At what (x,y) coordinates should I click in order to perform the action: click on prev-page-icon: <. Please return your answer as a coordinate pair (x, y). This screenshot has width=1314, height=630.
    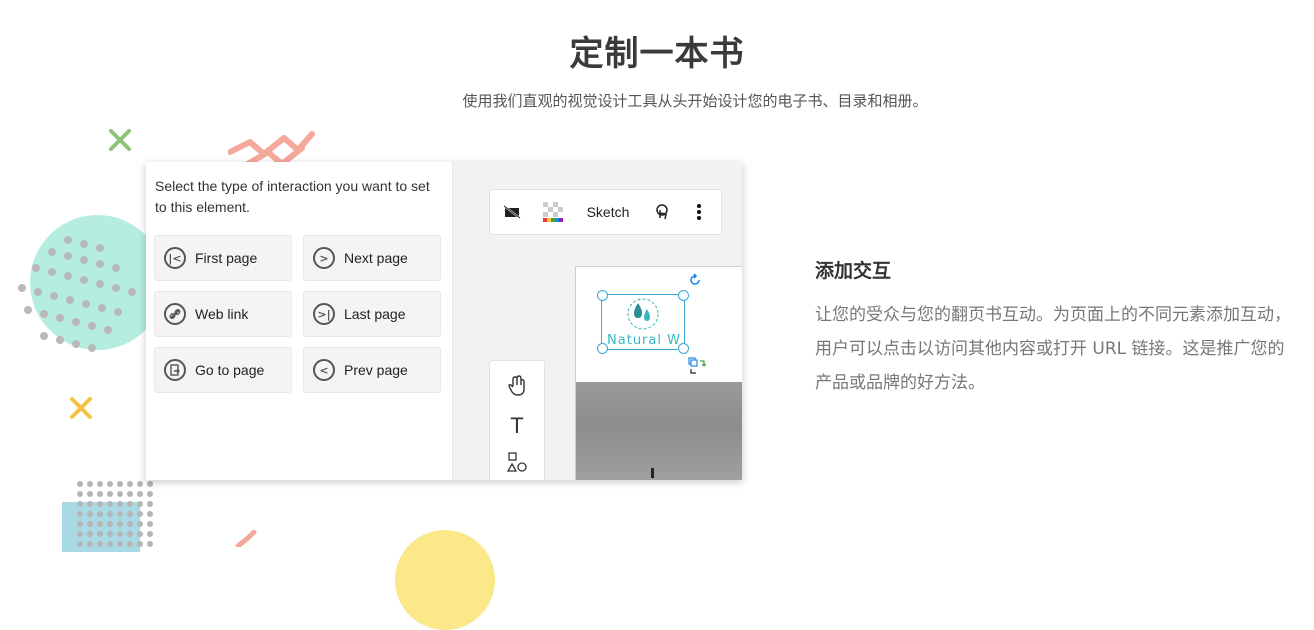
    Looking at the image, I should click on (324, 370).